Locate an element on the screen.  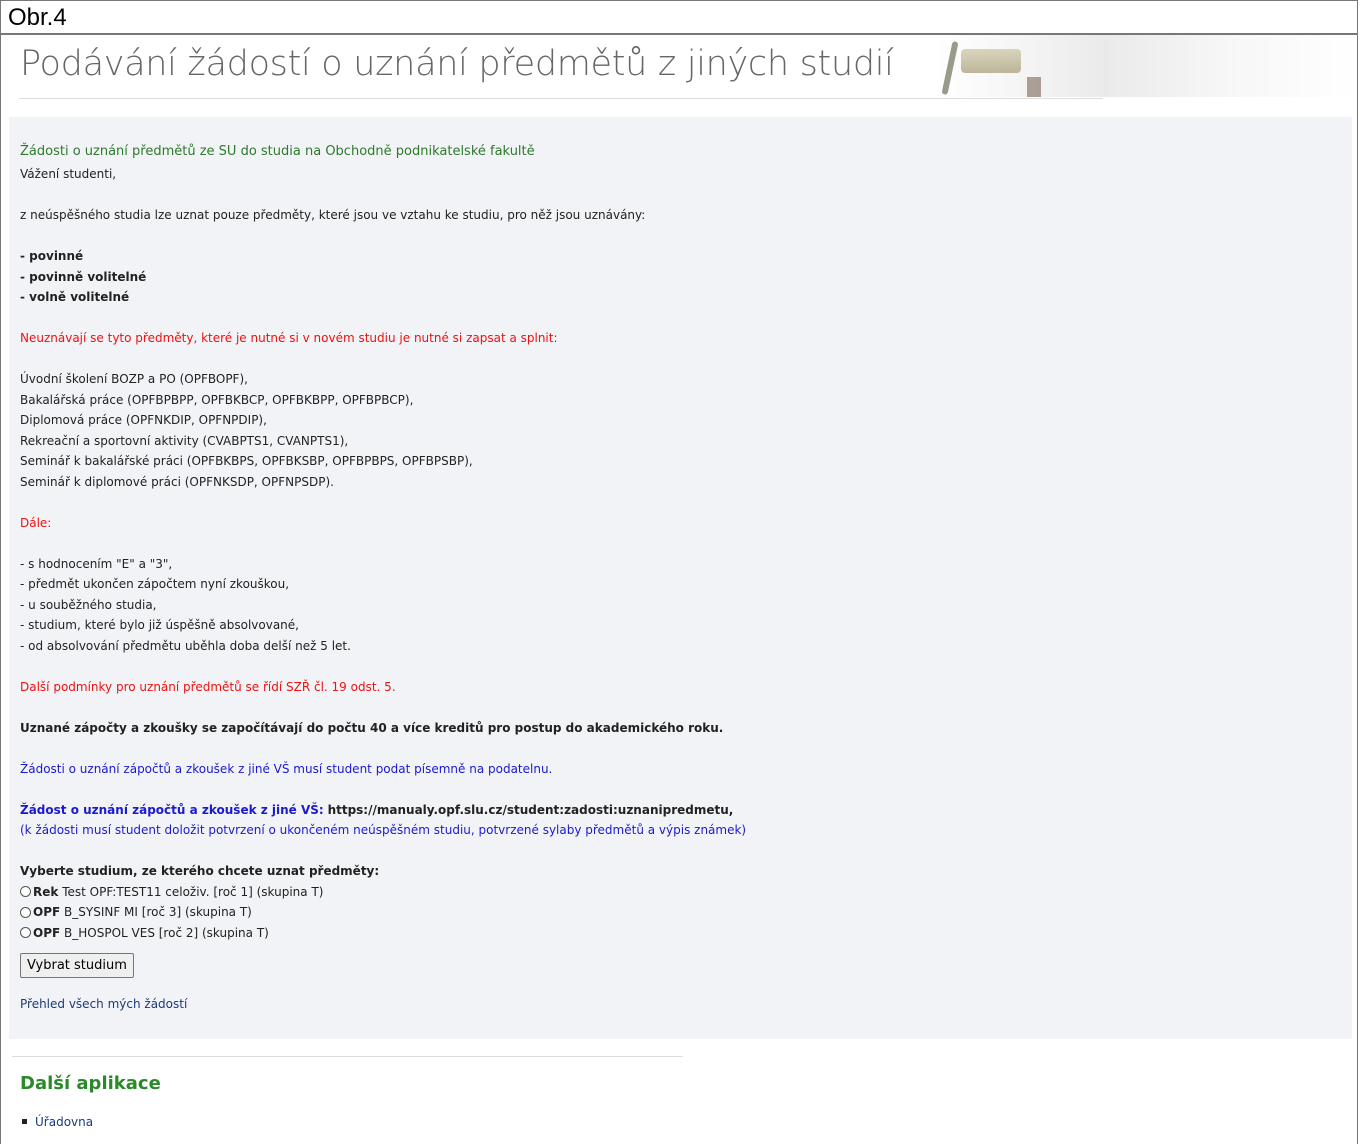
other-app-link: Úřadovna is located at coordinates (64, 1122).